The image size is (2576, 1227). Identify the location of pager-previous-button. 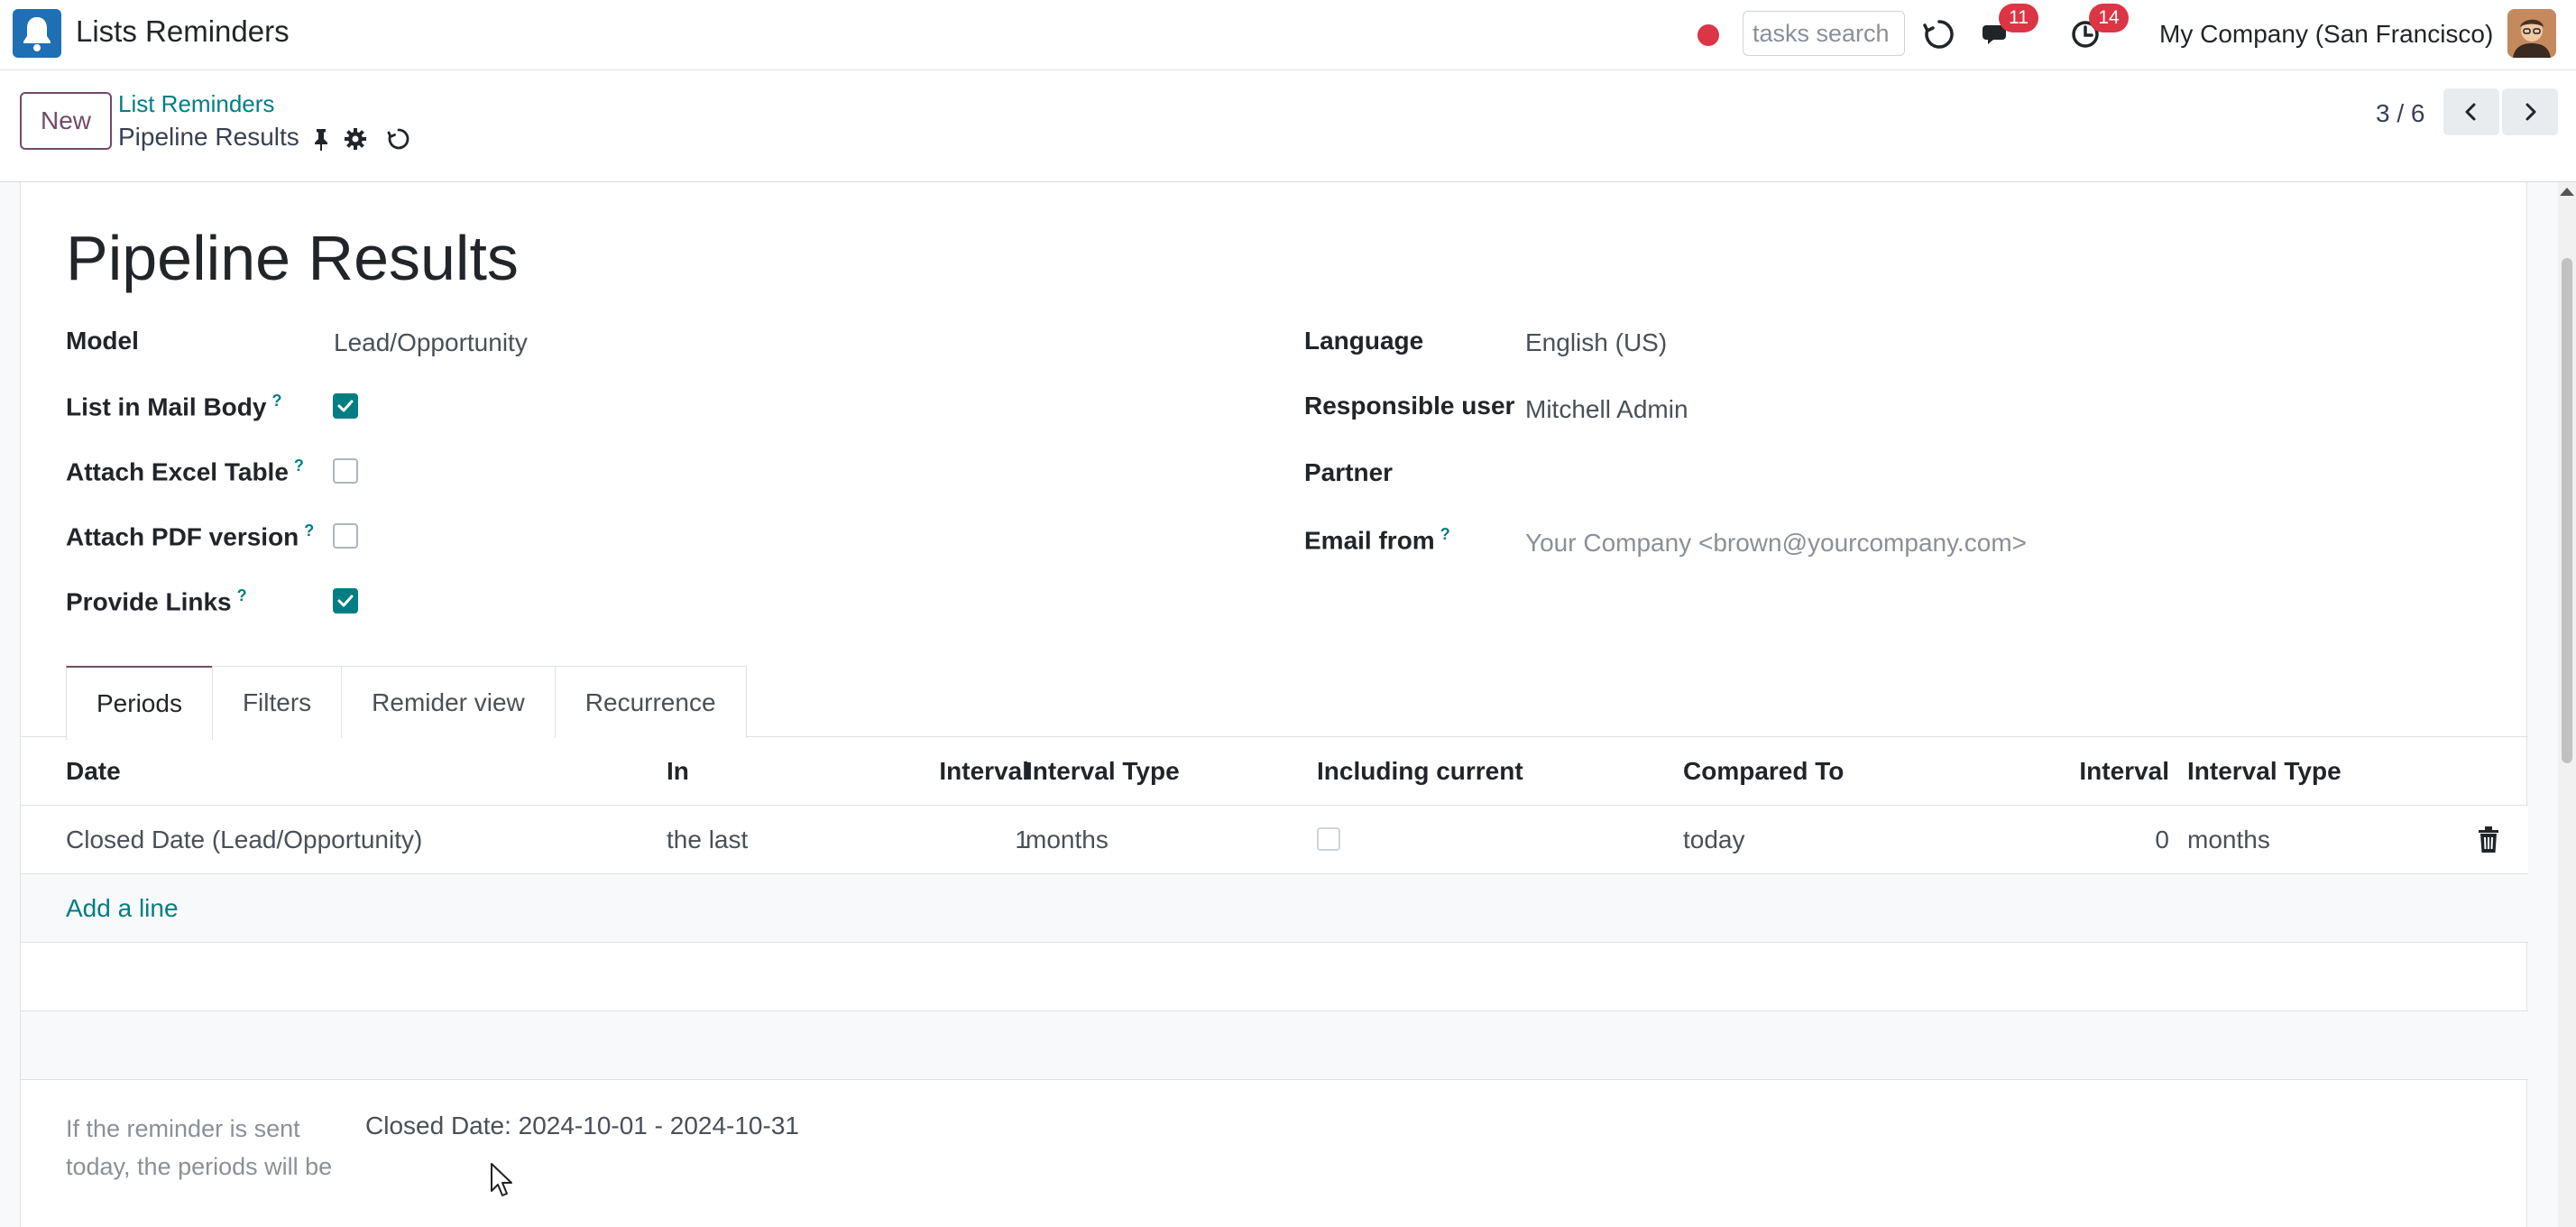
(2471, 112).